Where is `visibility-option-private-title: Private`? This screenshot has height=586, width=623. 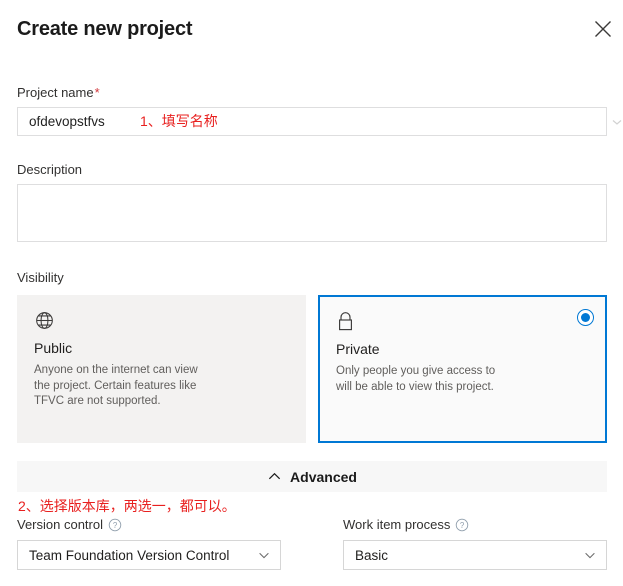
visibility-option-private-title: Private is located at coordinates (358, 349).